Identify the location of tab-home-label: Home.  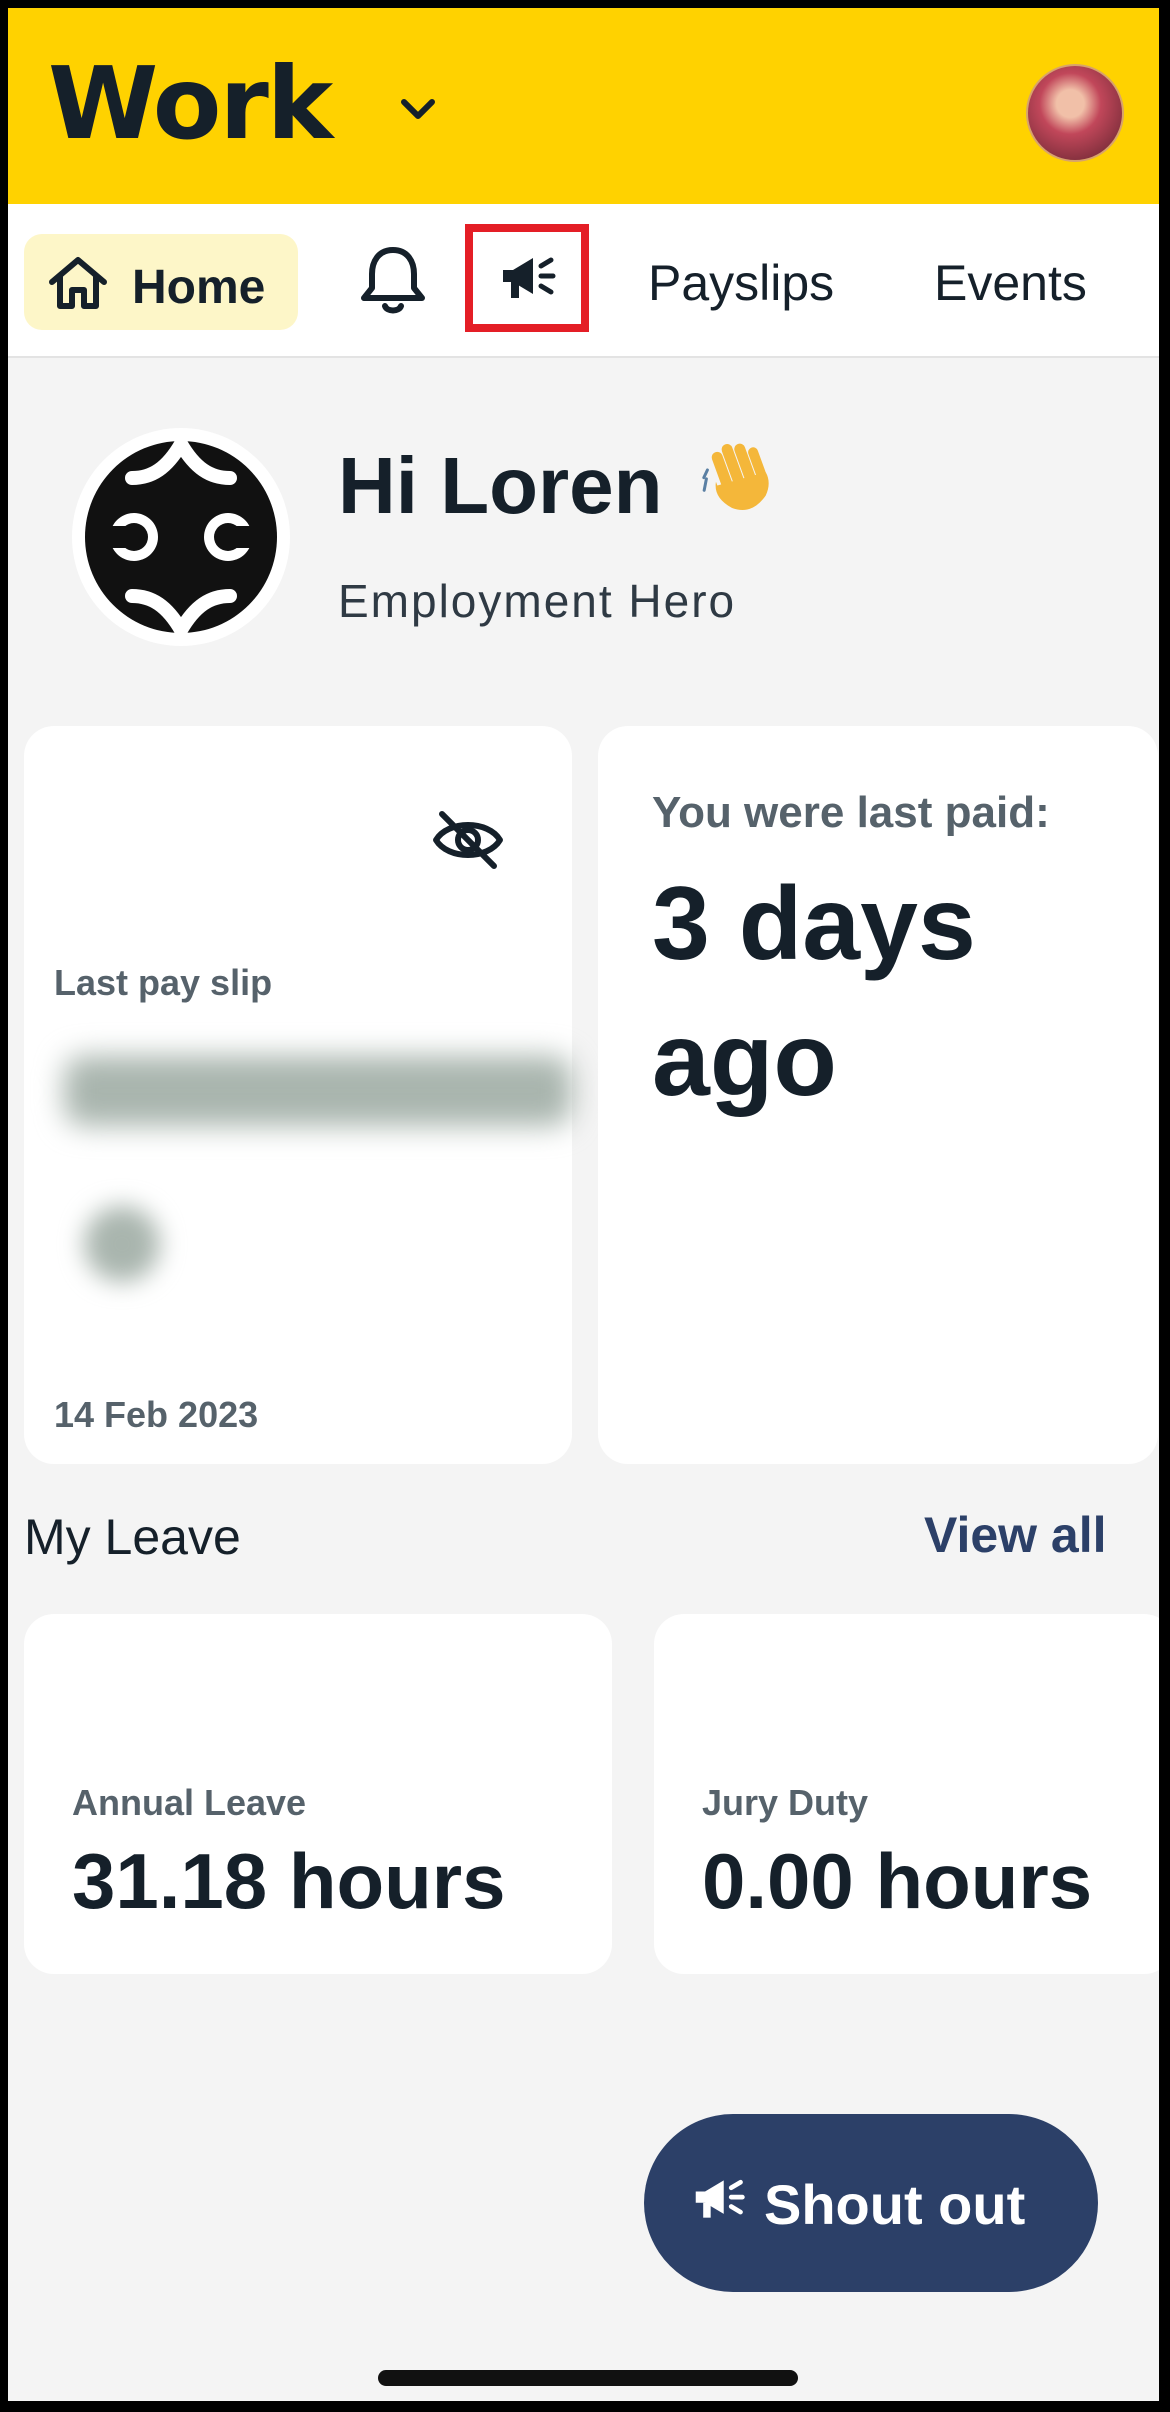
(199, 287).